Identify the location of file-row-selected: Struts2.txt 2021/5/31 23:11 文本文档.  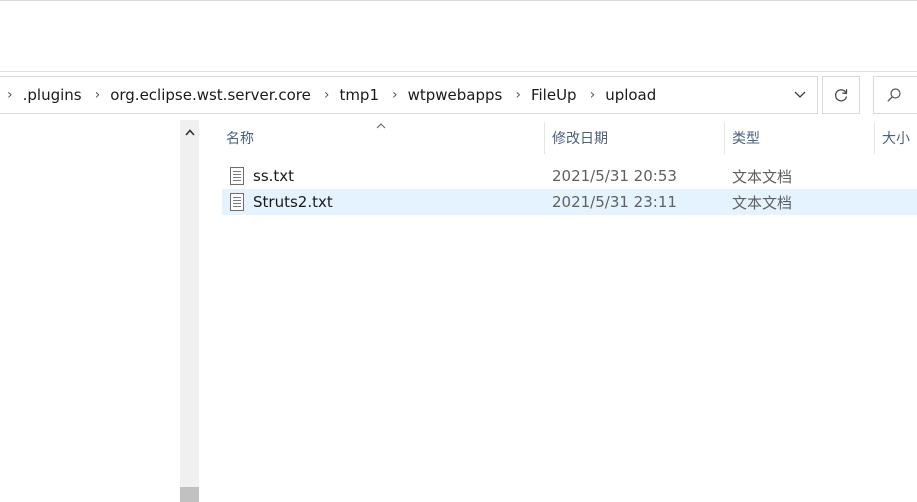
(569, 202).